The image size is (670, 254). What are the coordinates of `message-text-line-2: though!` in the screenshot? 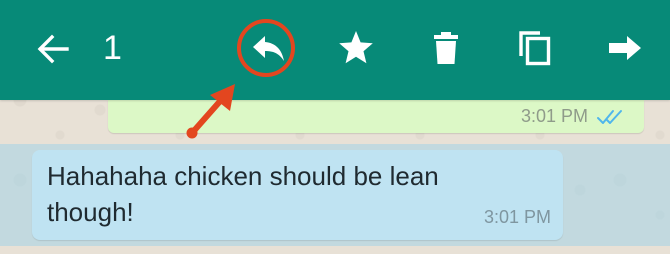 It's located at (90, 212).